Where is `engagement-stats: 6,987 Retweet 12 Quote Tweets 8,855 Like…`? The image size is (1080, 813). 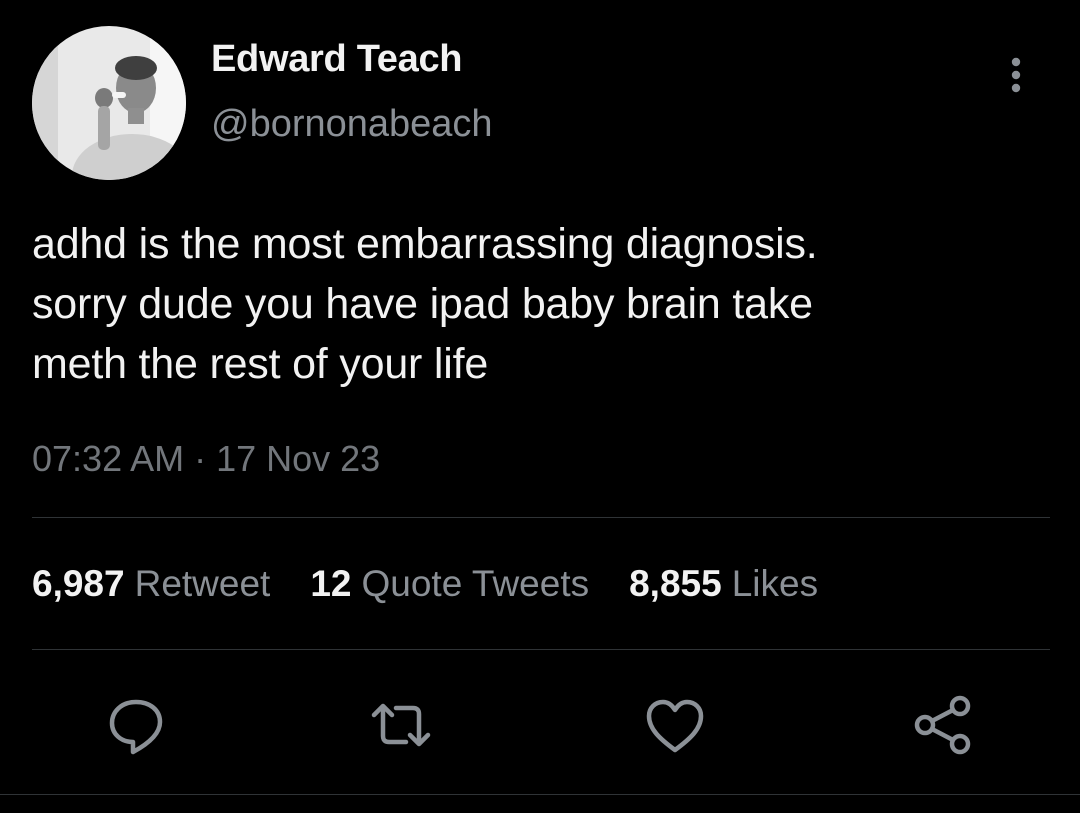 engagement-stats: 6,987 Retweet 12 Quote Tweets 8,855 Like… is located at coordinates (445, 584).